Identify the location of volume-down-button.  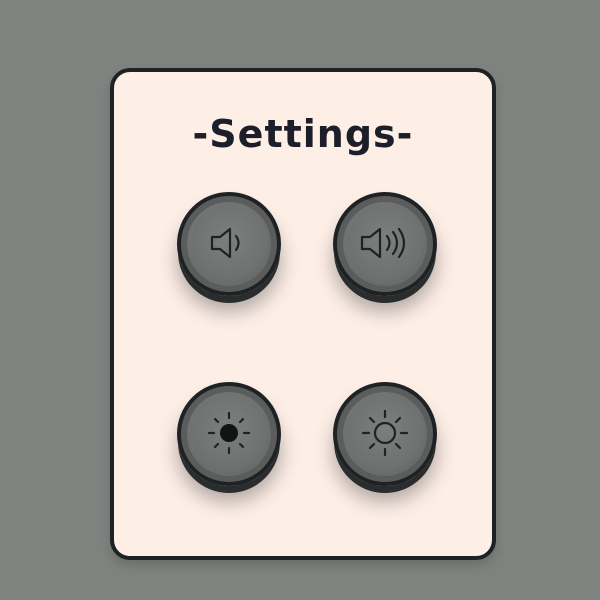
(229, 244).